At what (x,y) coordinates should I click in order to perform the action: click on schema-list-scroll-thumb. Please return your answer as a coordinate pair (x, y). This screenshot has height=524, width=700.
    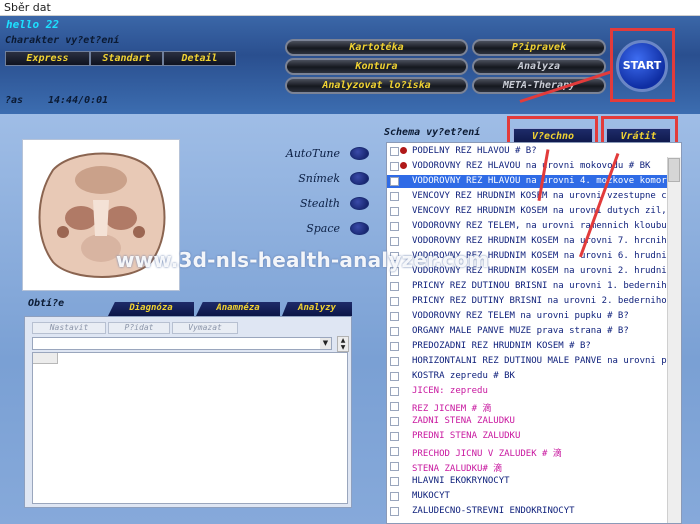
    Looking at the image, I should click on (674, 170).